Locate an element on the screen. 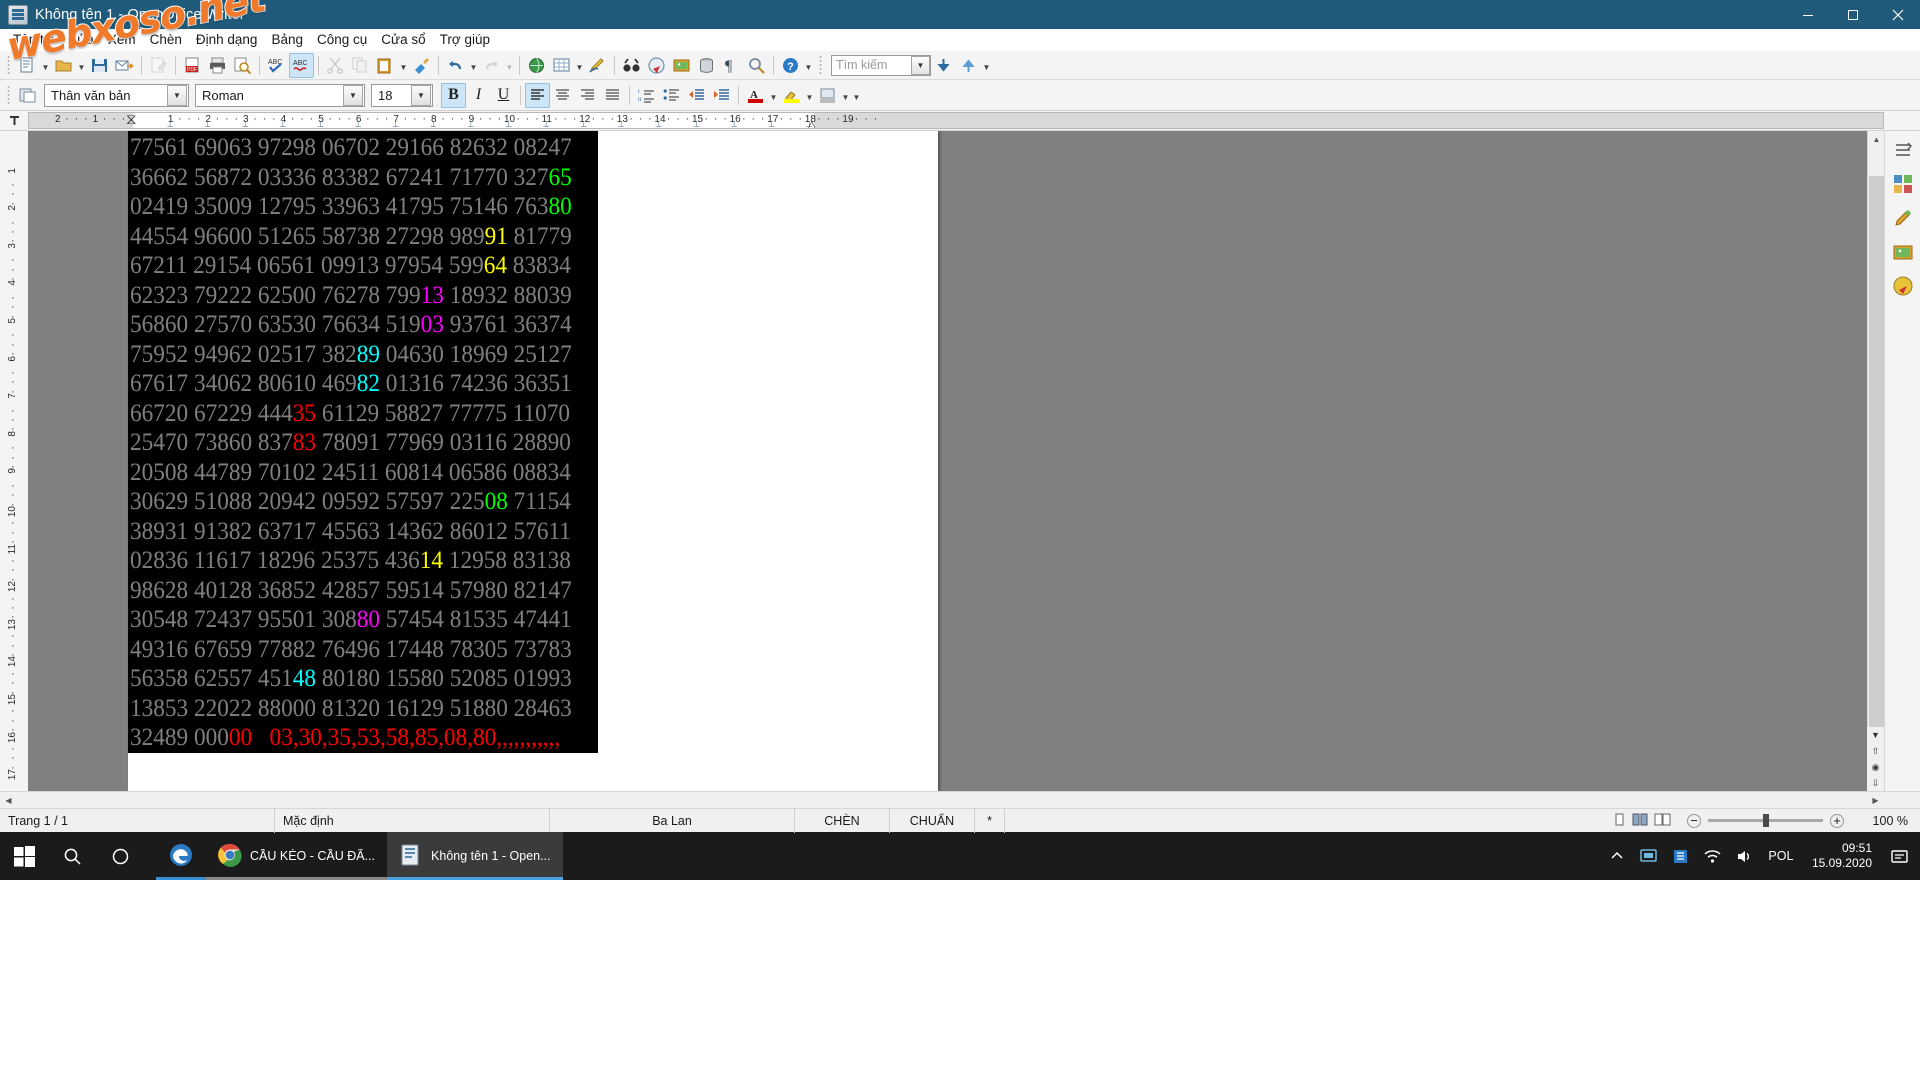  cut-icon is located at coordinates (335, 65).